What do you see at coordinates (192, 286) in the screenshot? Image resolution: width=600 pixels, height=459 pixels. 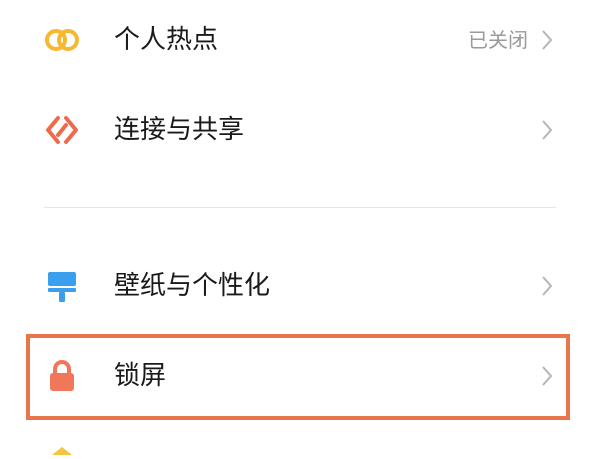 I see `settings-item-label: 壁纸与个性化` at bounding box center [192, 286].